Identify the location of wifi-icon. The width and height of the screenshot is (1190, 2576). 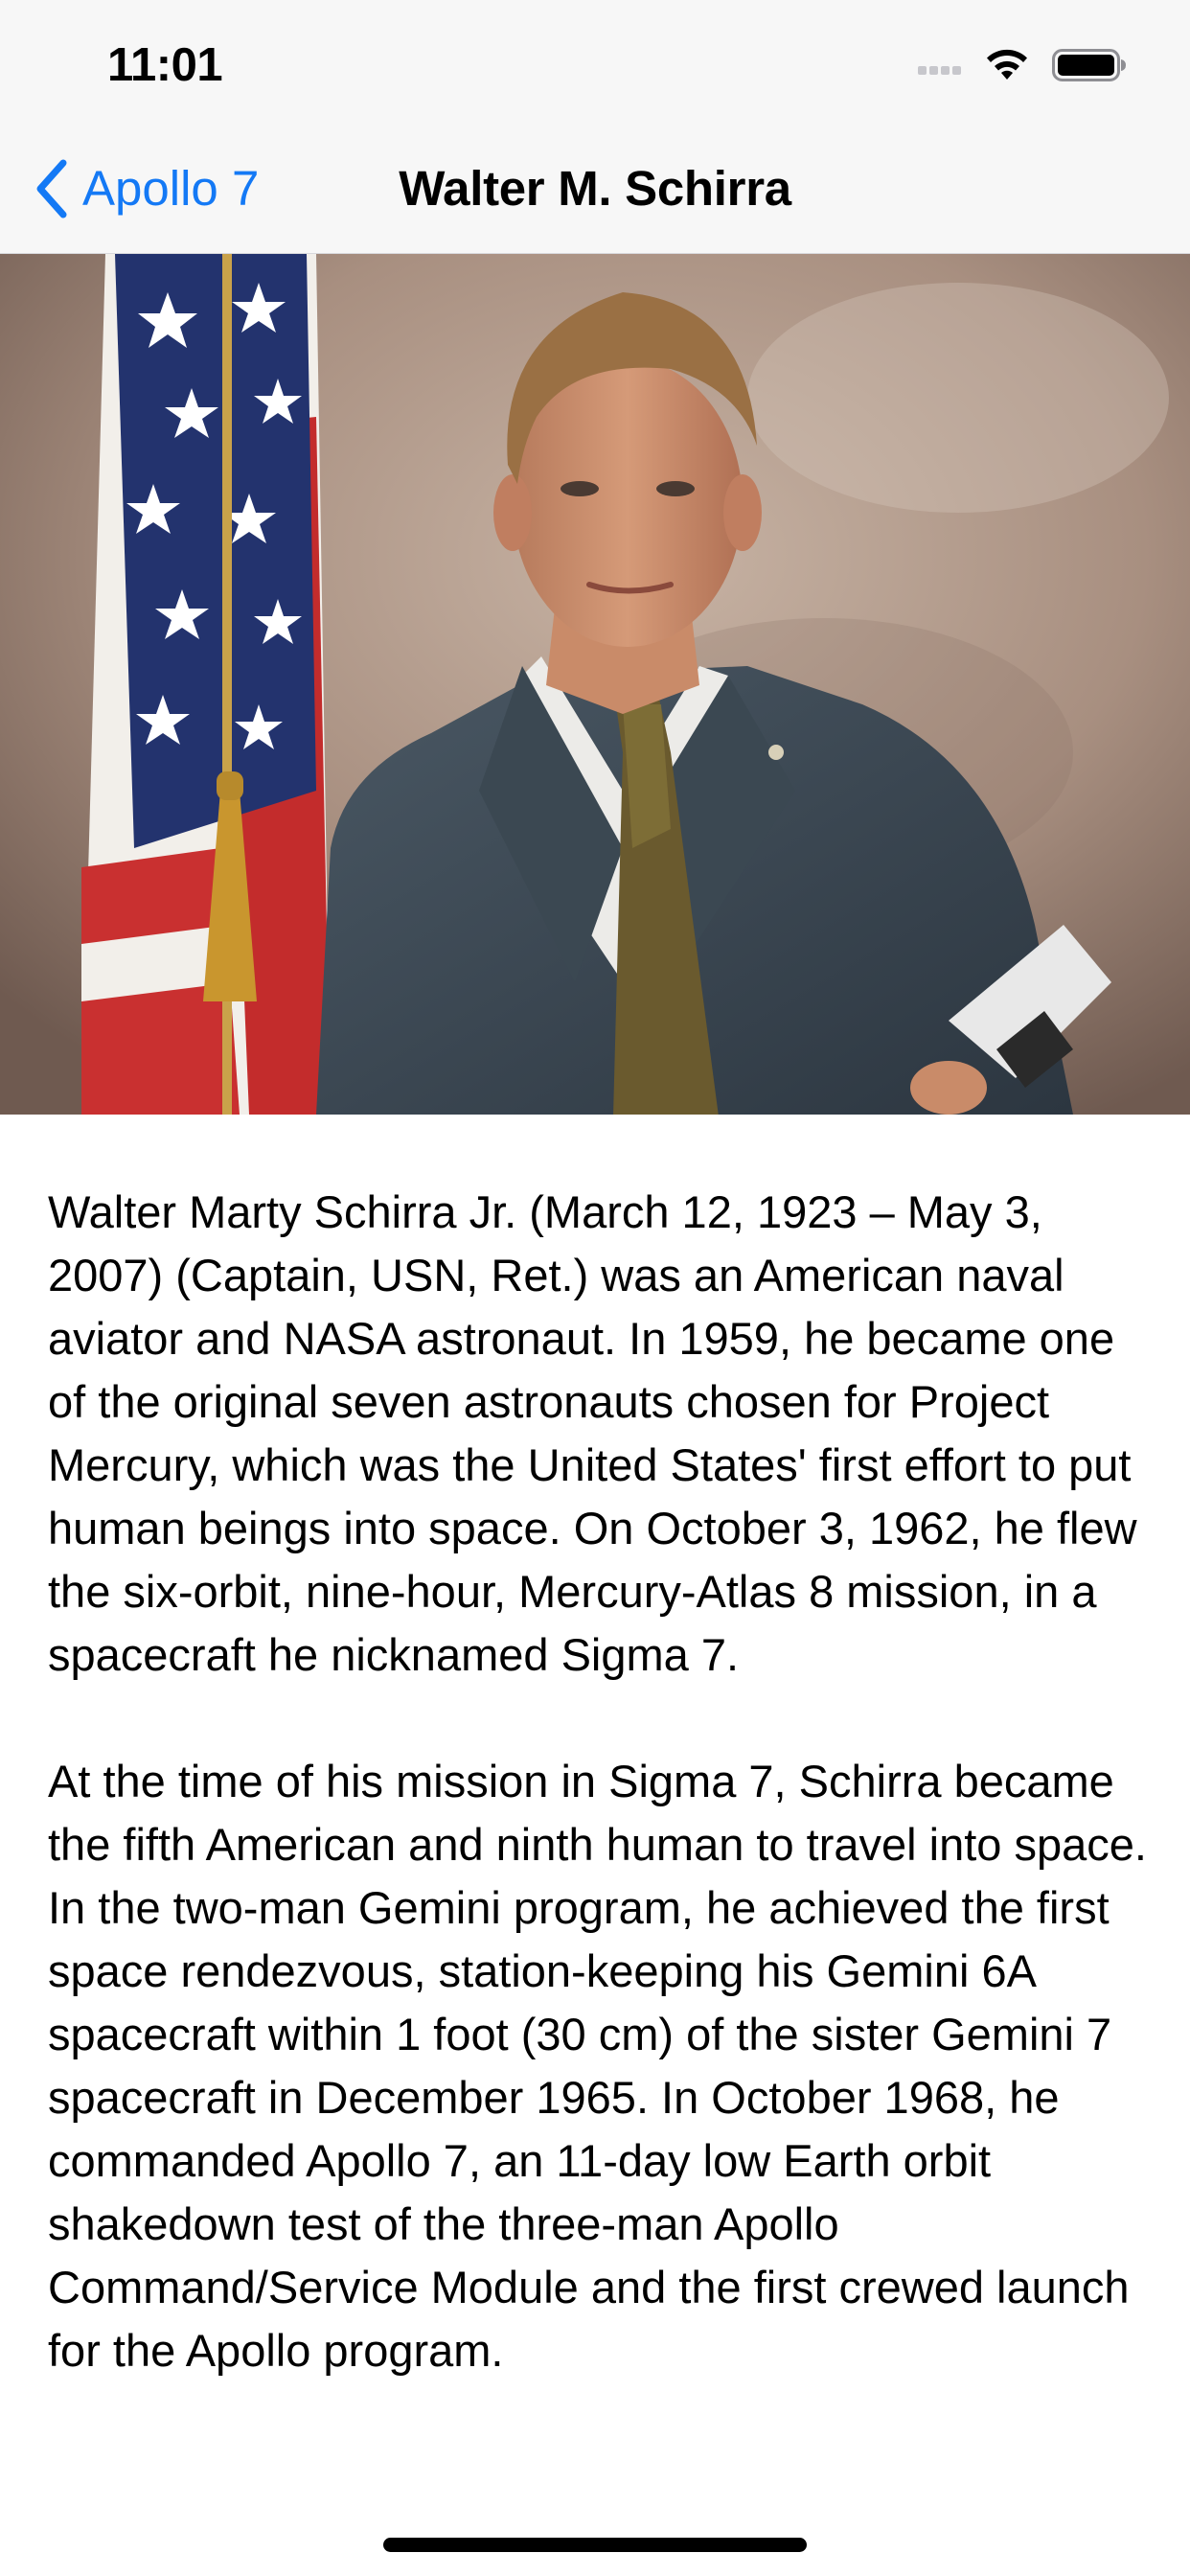
(1007, 64).